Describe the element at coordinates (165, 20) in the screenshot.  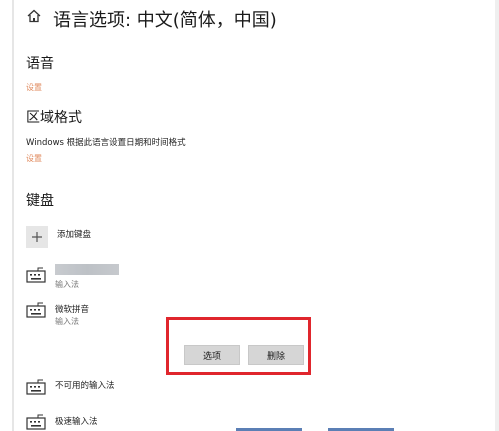
I see `page-title: 语言选项: 中文(简体，中国)` at that location.